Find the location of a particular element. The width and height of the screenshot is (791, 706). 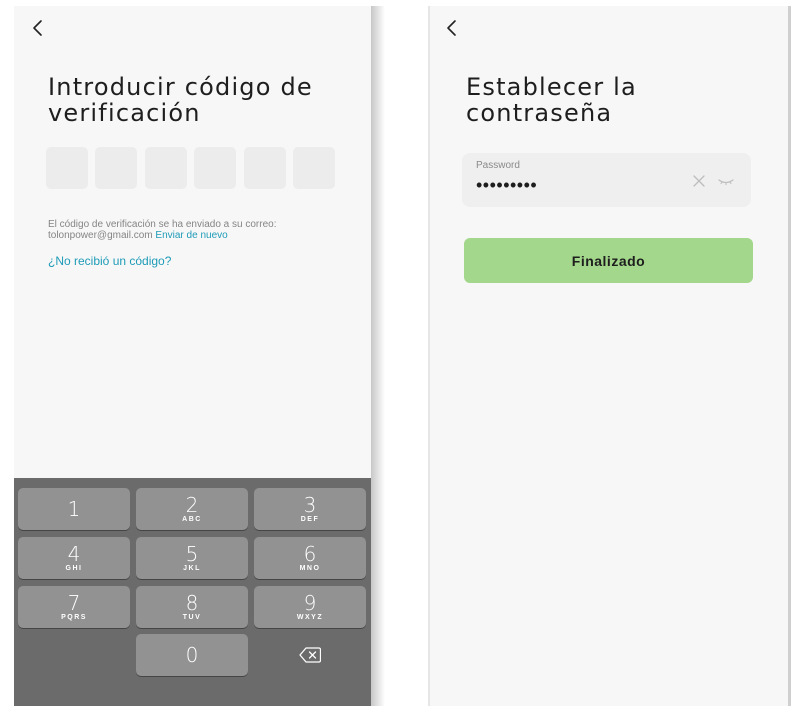

key-6: 6 MNO is located at coordinates (310, 558).